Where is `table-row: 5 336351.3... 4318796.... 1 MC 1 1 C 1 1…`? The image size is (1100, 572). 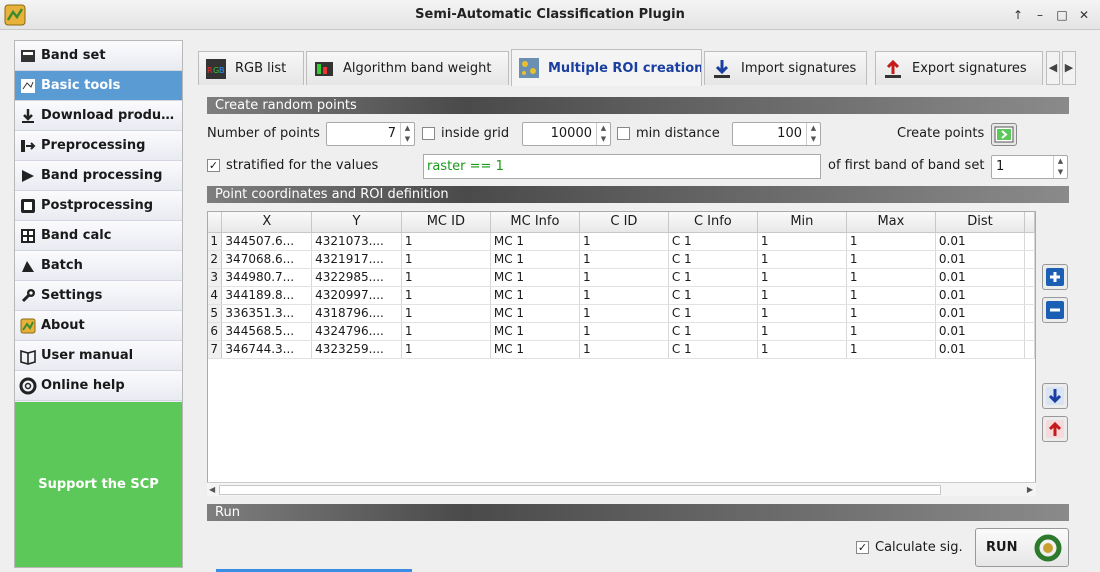 table-row: 5 336351.3... 4318796.... 1 MC 1 1 C 1 1… is located at coordinates (621, 313).